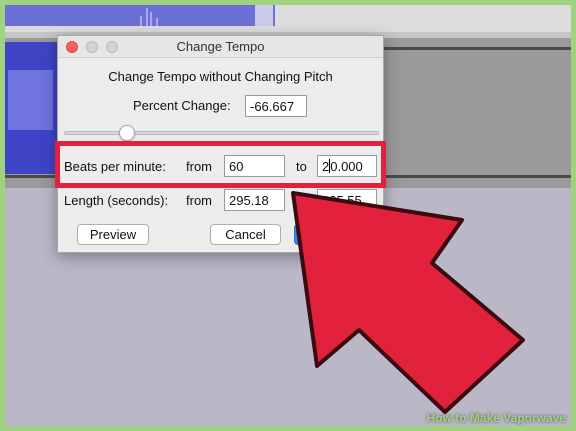  Describe the element at coordinates (137, 13) in the screenshot. I see `top-waveform-strip` at that location.